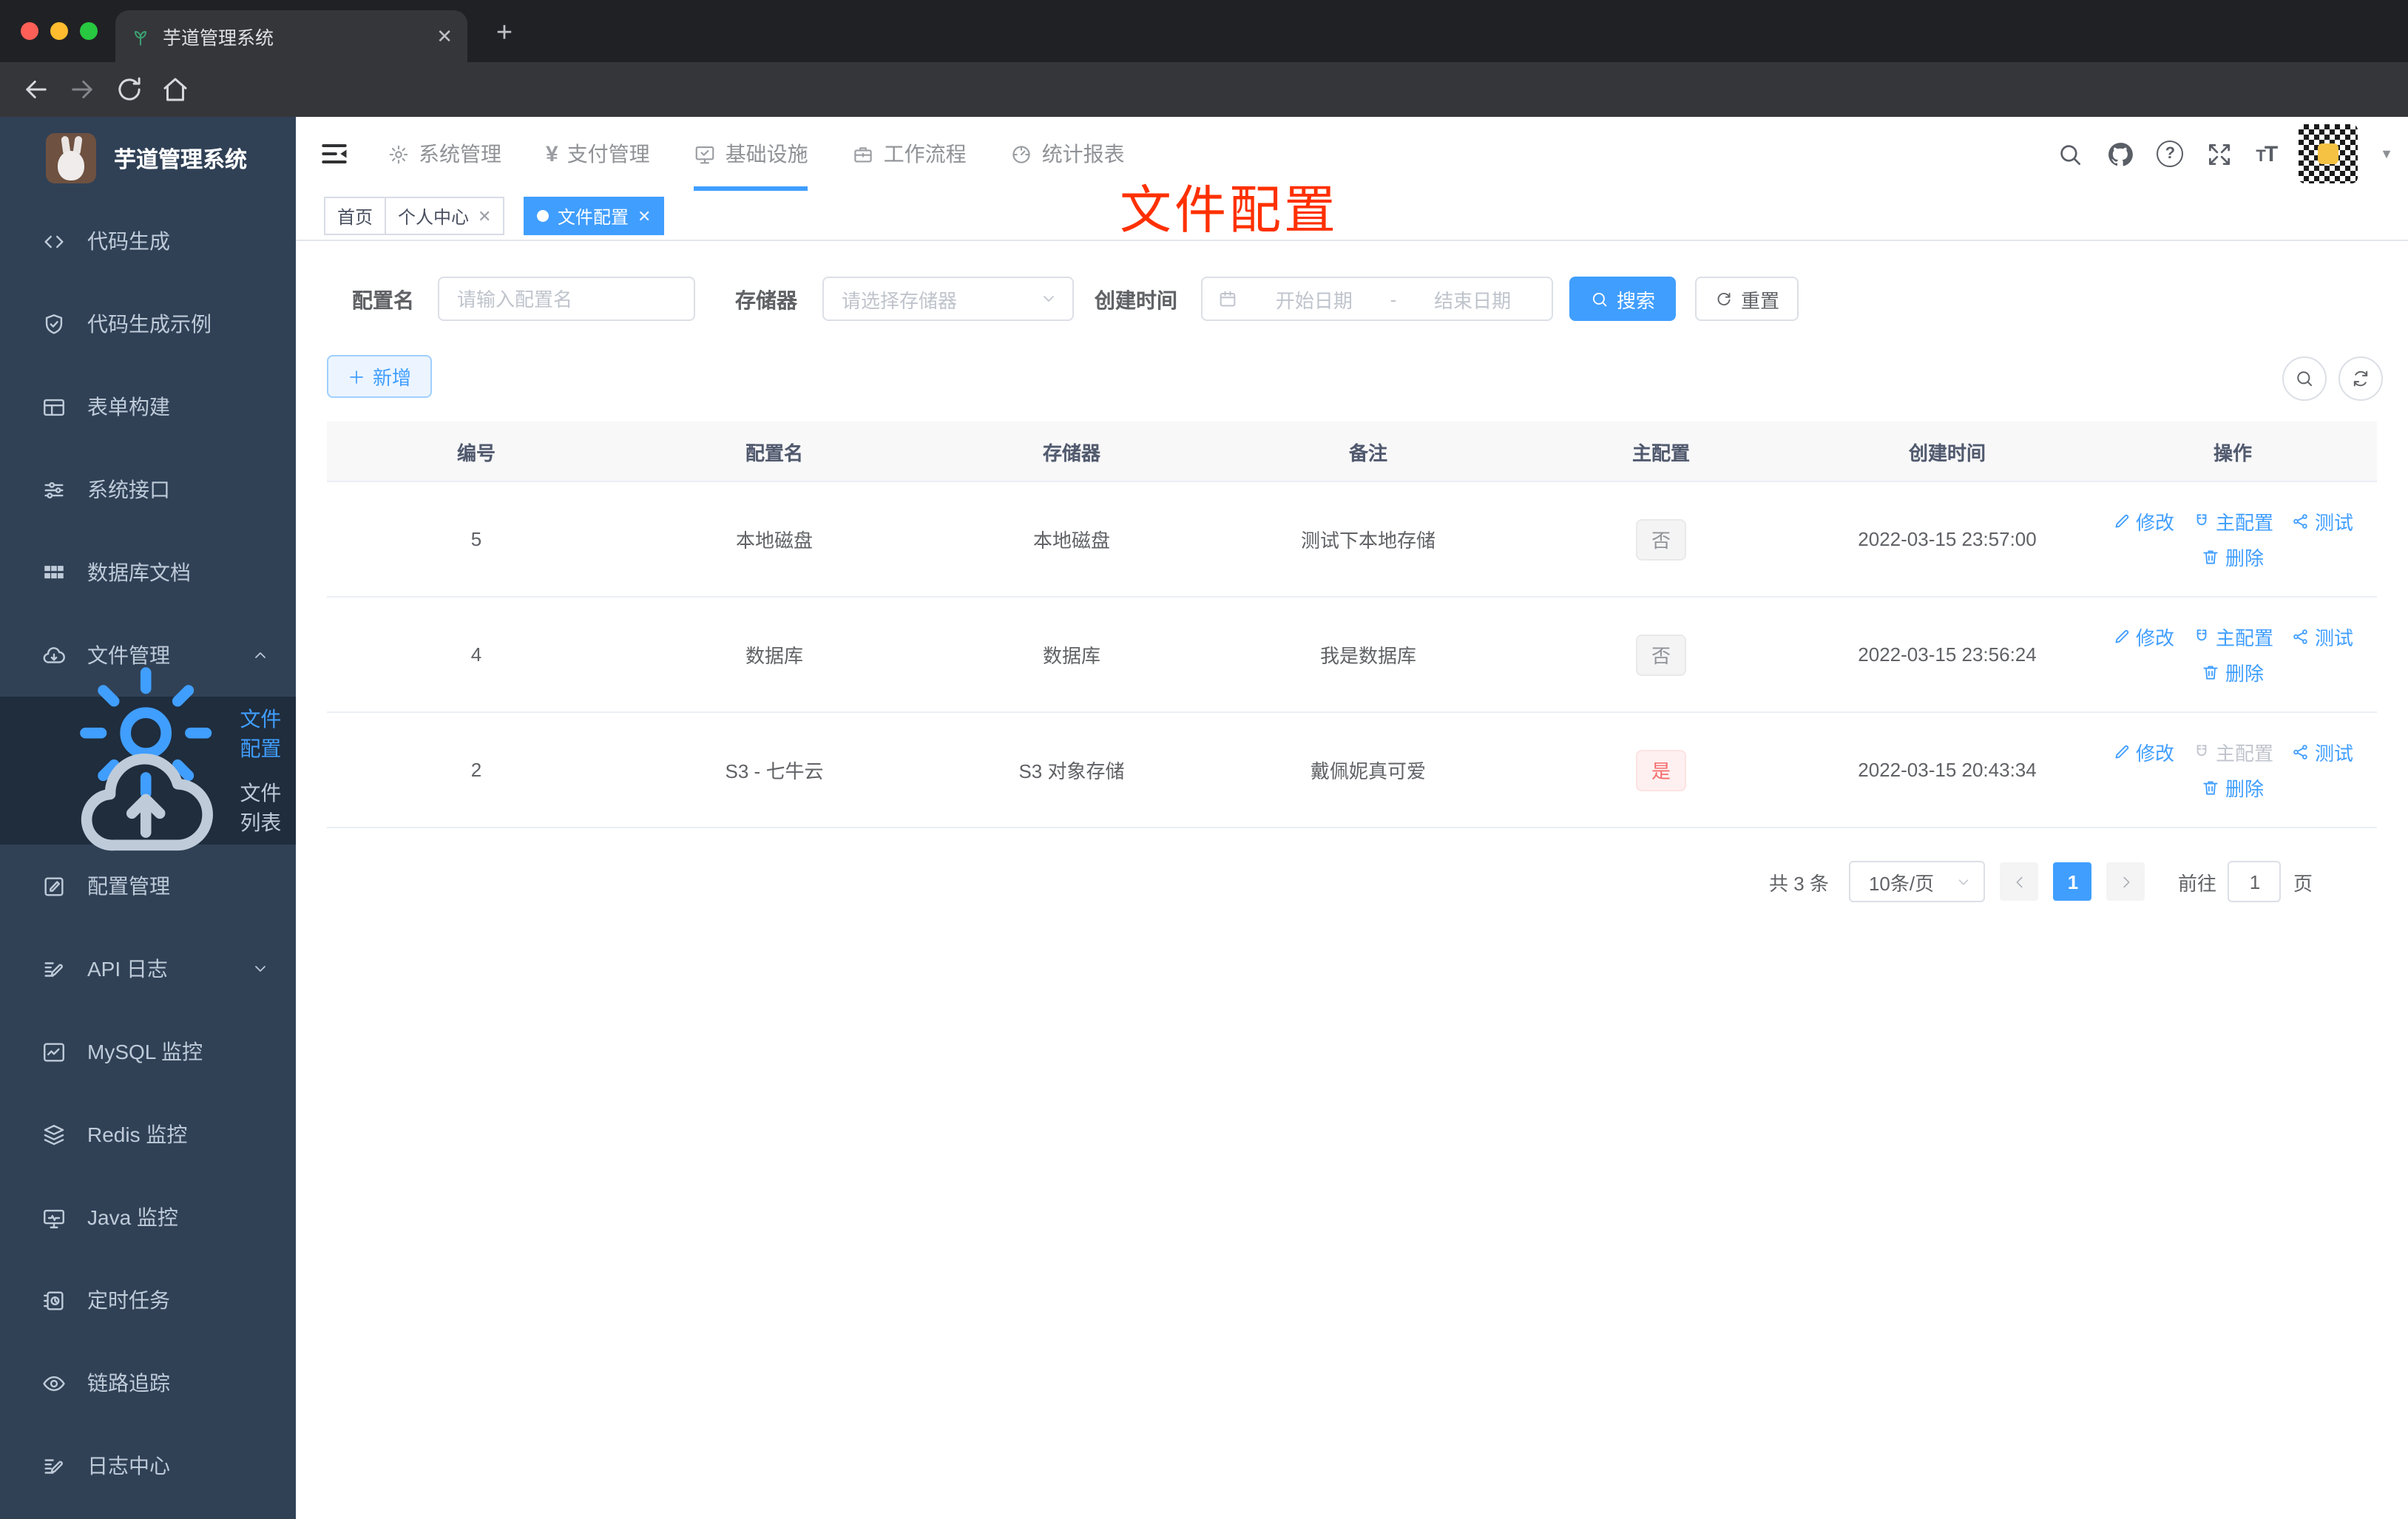 The width and height of the screenshot is (2408, 1519). I want to click on tag-file-config: 文件配置 ✕, so click(594, 216).